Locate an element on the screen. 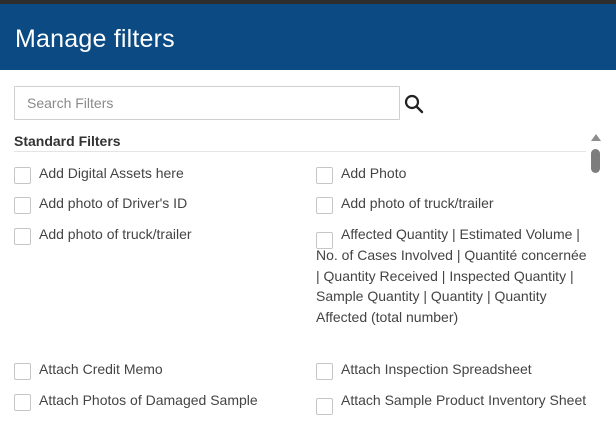 This screenshot has width=616, height=432. filter-option: Attach Inspection Spreadsheet is located at coordinates (451, 369).